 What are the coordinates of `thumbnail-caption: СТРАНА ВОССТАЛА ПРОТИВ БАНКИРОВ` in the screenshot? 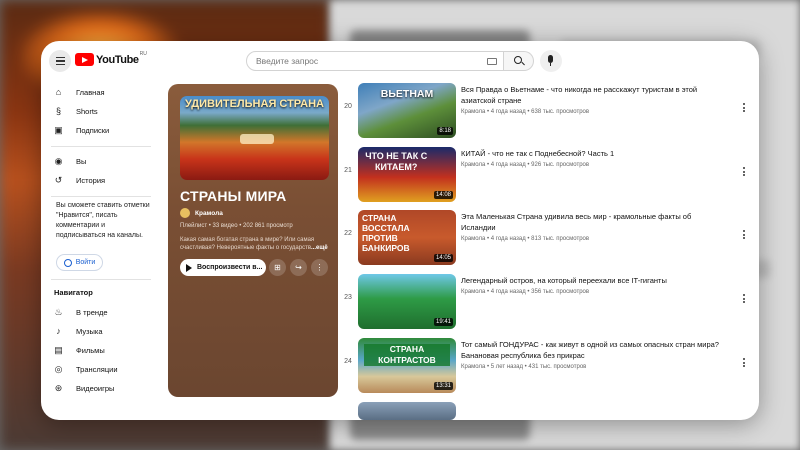 It's located at (386, 233).